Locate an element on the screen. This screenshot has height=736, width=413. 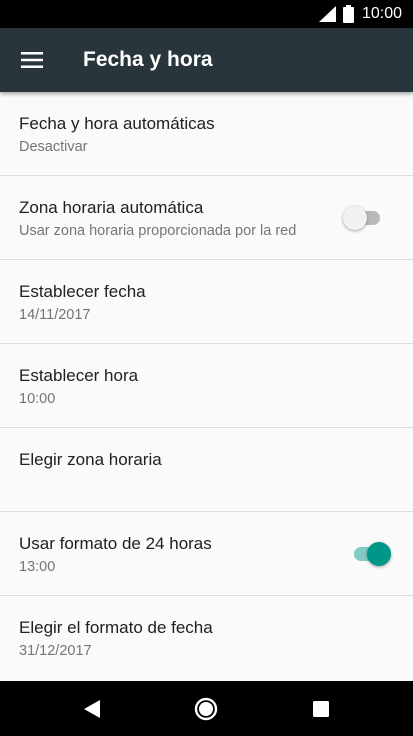
use-24h-toggle is located at coordinates (371, 554).